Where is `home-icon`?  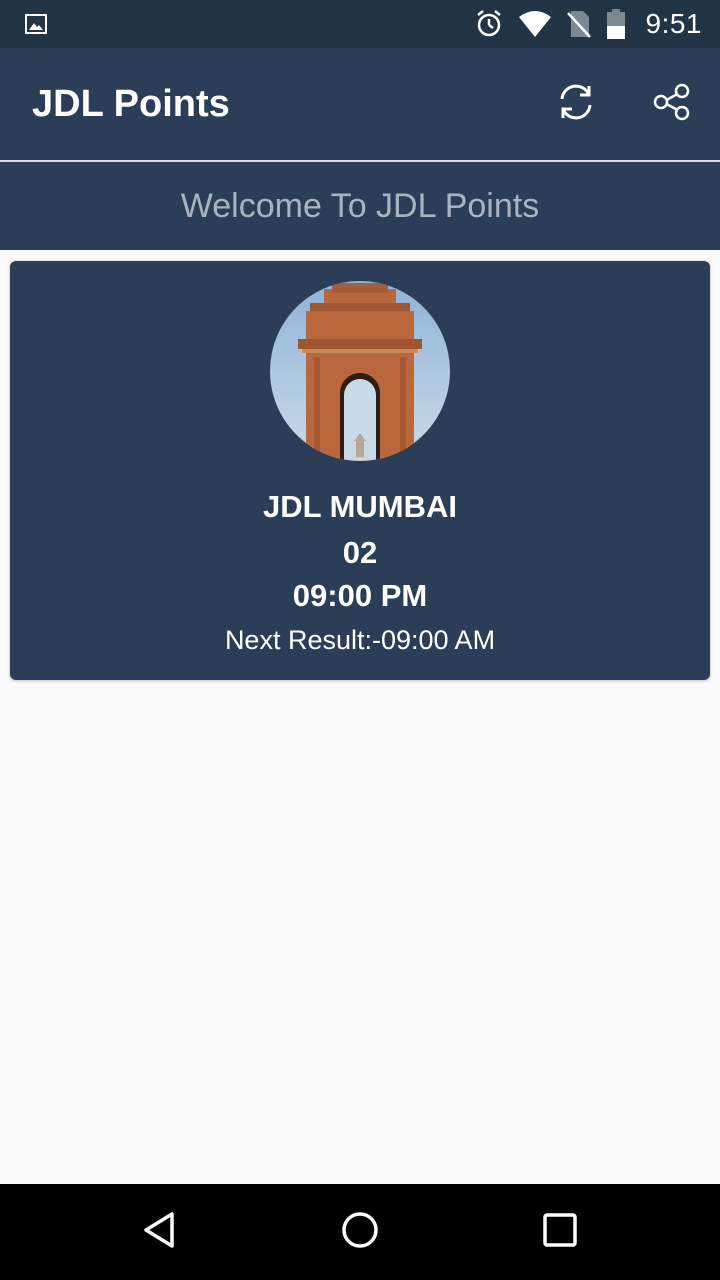 home-icon is located at coordinates (360, 1232).